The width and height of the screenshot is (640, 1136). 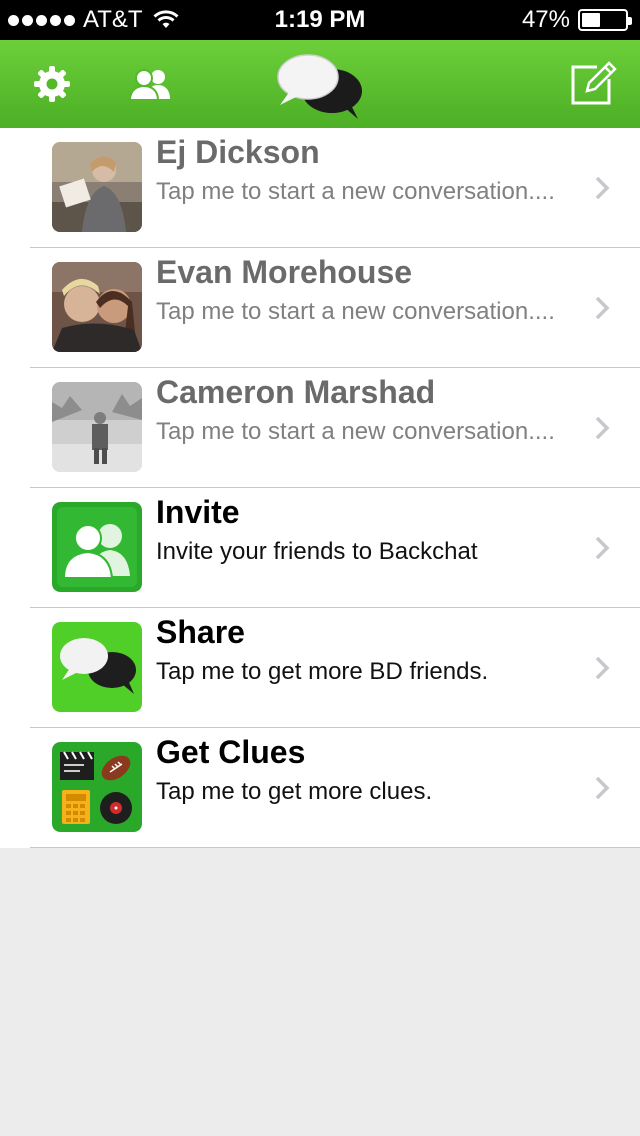 I want to click on contact-name: Cameron Marshad, so click(x=296, y=392).